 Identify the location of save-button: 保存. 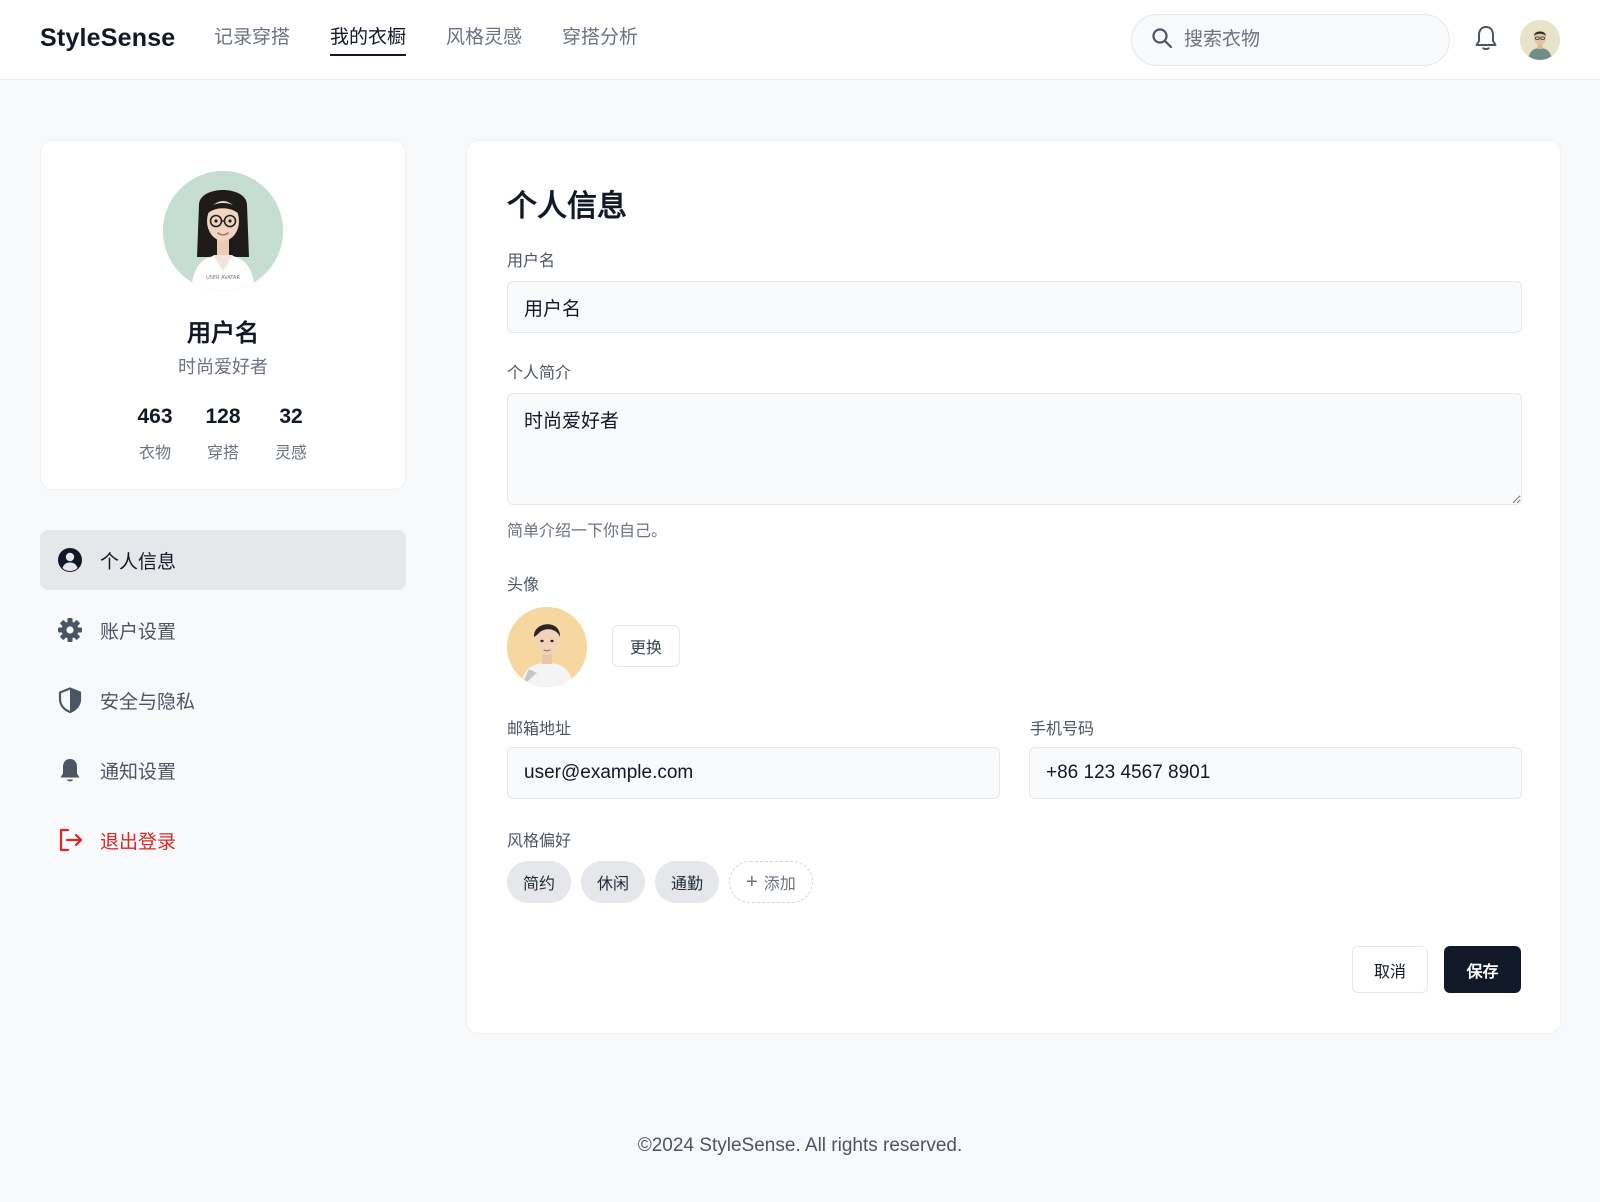
(1482, 969).